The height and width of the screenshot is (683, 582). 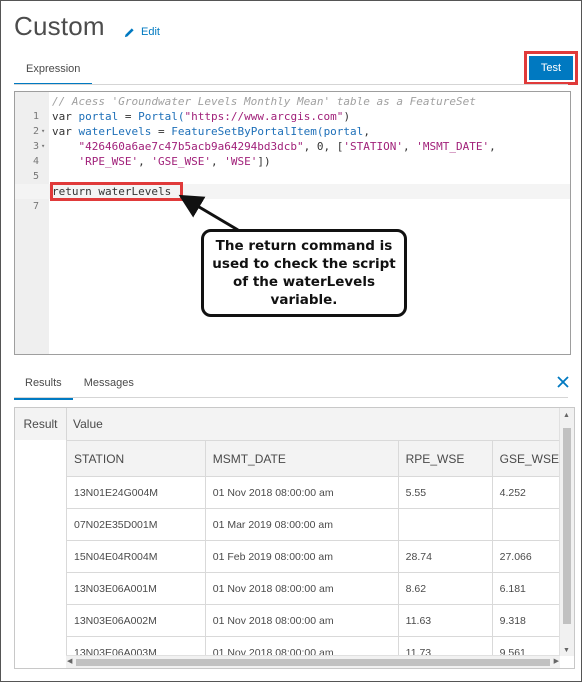 I want to click on result-index-column, so click(x=41, y=554).